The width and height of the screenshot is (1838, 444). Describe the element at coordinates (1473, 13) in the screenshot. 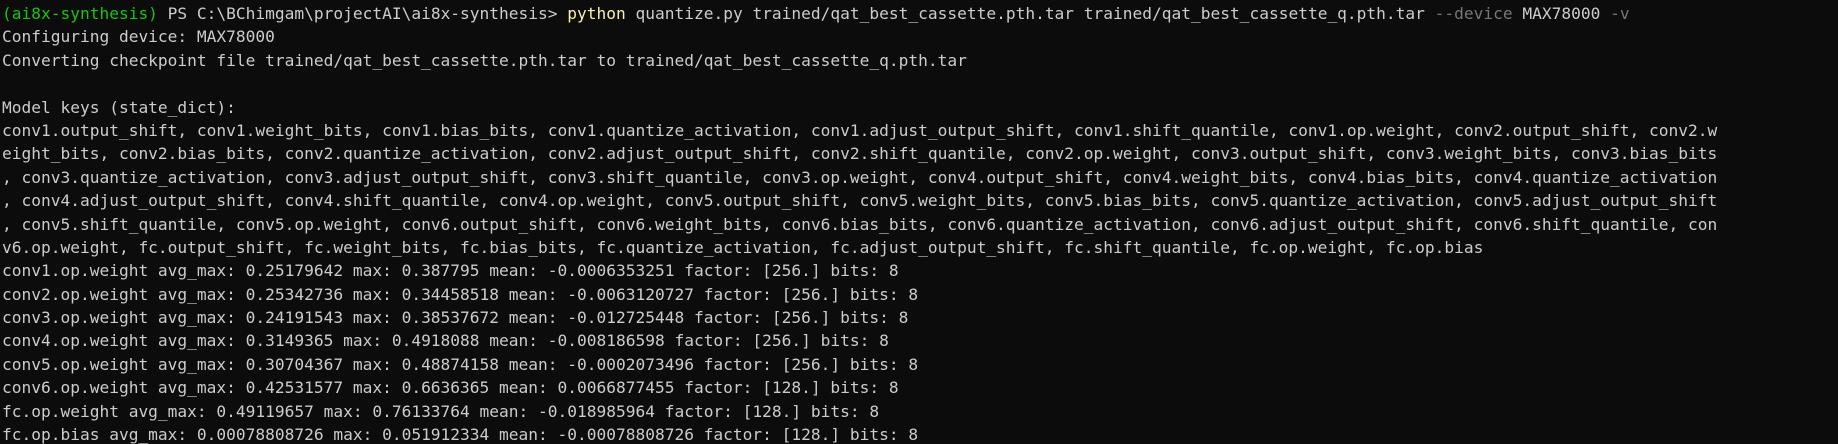

I see `command-flag-device: --device` at that location.